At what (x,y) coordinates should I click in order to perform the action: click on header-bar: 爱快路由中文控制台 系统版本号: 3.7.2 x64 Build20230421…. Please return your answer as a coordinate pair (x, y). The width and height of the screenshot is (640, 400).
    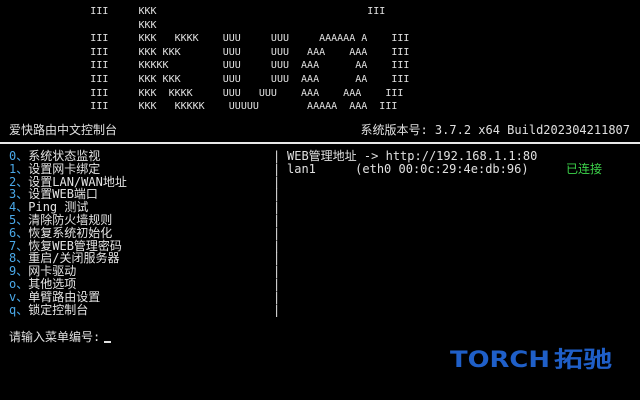
    Looking at the image, I should click on (320, 130).